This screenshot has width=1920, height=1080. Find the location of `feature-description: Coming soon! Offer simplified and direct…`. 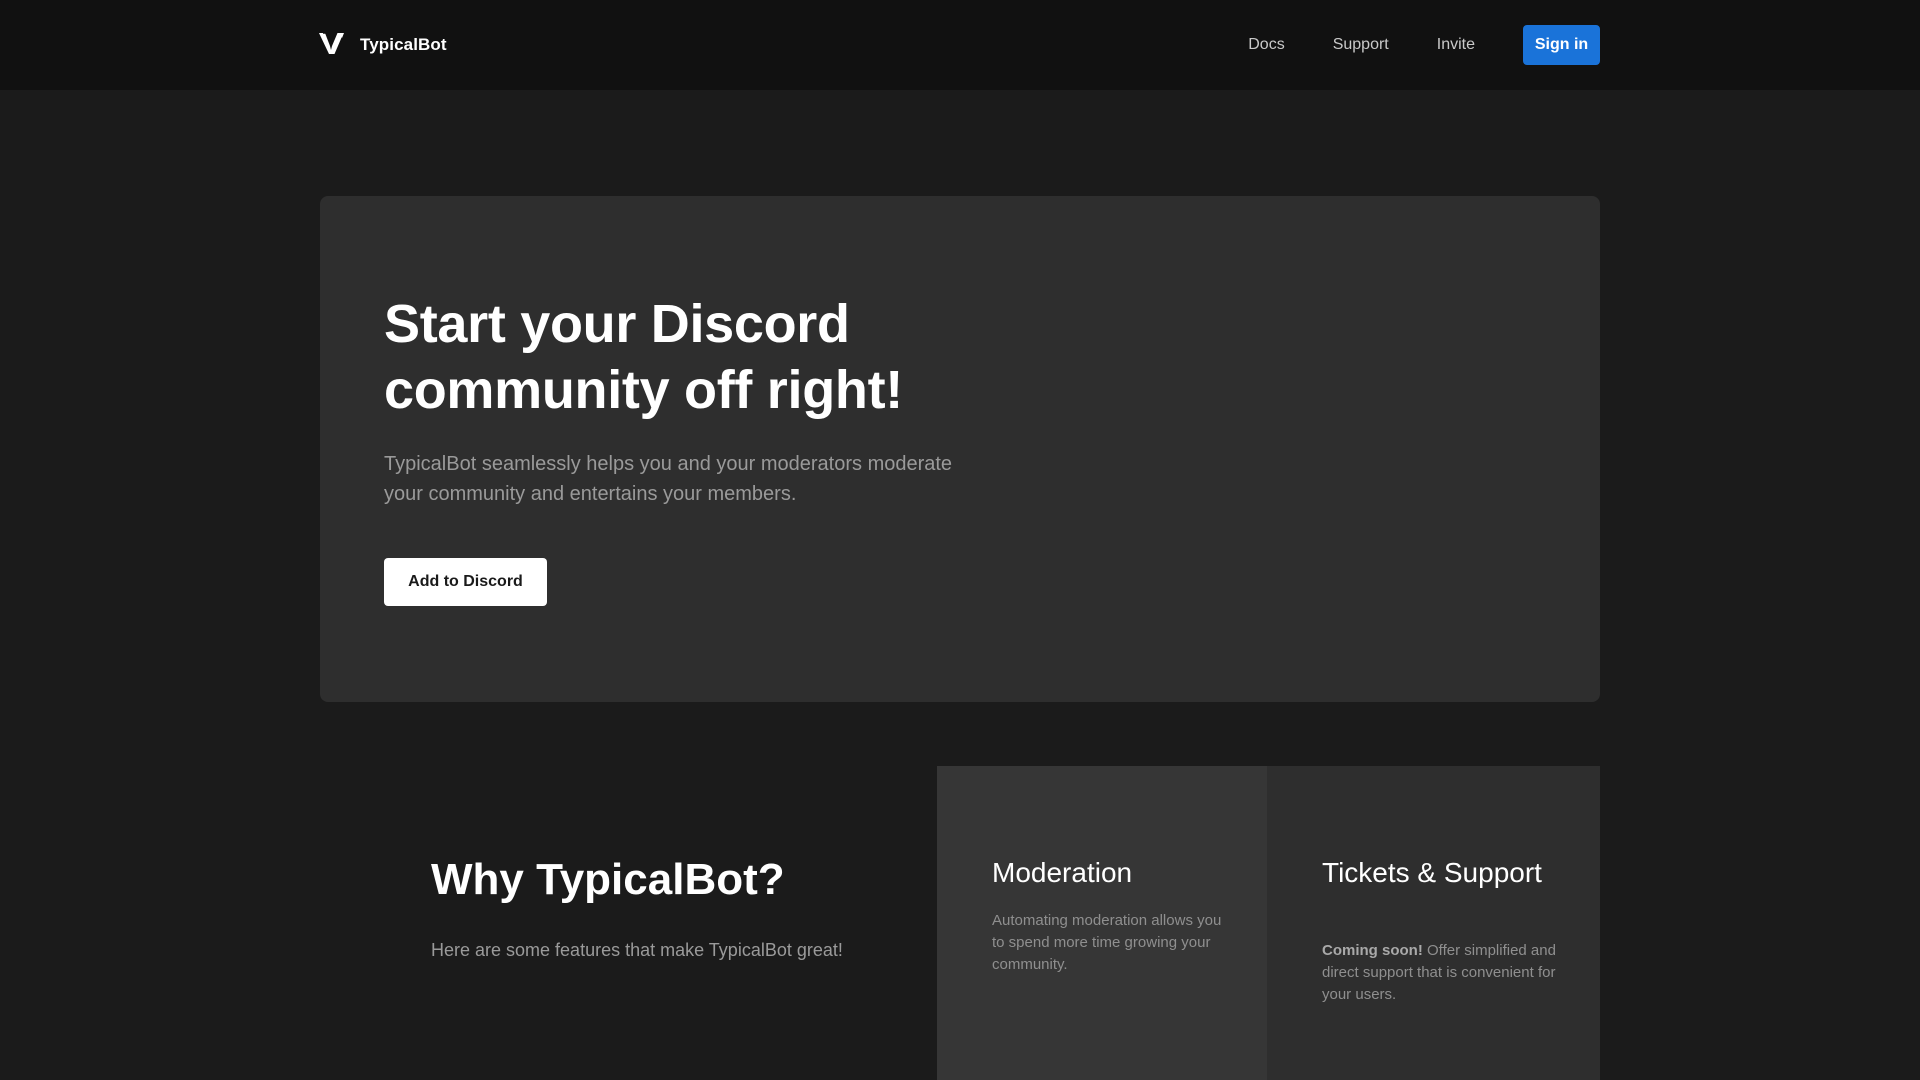

feature-description: Coming soon! Offer simplified and direct… is located at coordinates (1442, 973).